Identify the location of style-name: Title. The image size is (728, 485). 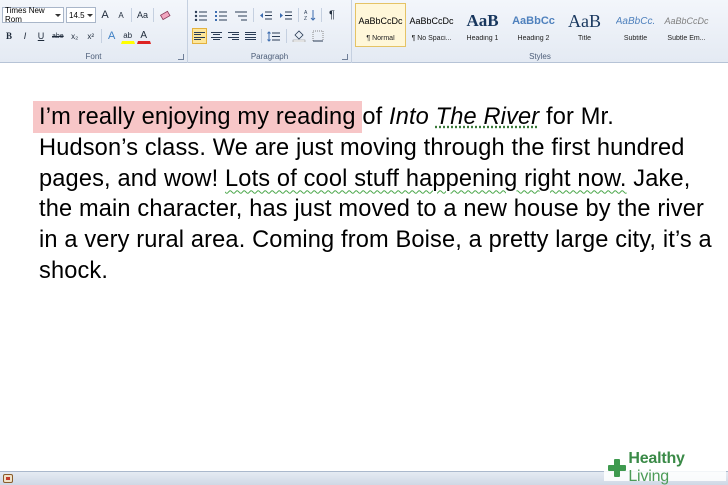
(584, 38).